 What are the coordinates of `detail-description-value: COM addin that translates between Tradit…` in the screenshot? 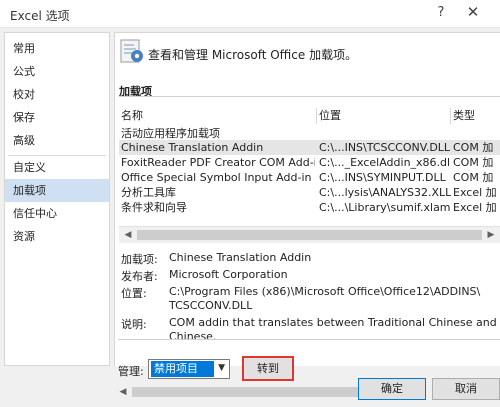 It's located at (334, 322).